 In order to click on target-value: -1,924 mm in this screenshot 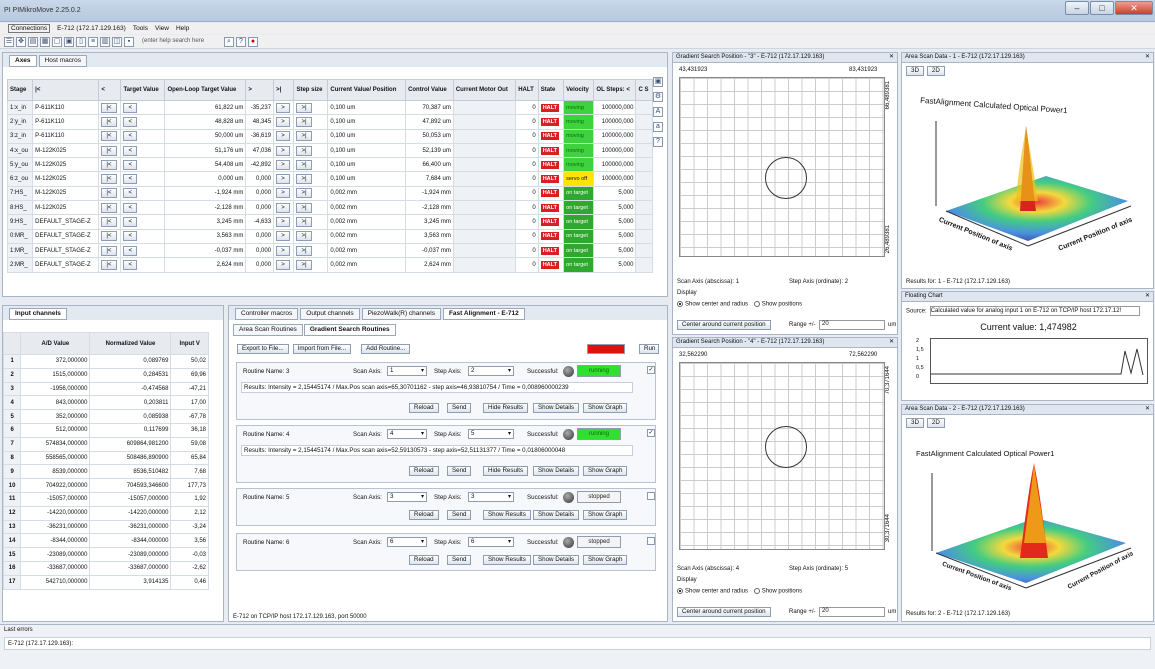, I will do `click(205, 193)`.